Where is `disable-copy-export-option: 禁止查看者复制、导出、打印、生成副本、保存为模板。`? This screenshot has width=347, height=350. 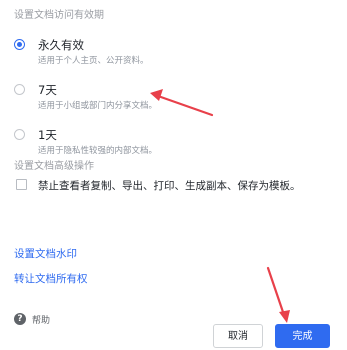
disable-copy-export-option: 禁止查看者复制、导出、打印、生成副本、保存为模板。 is located at coordinates (174, 187).